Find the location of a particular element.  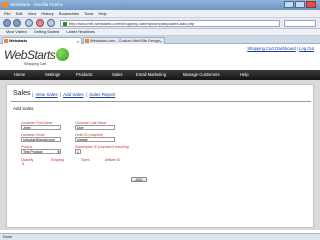

nav-sales: Sales is located at coordinates (117, 75).